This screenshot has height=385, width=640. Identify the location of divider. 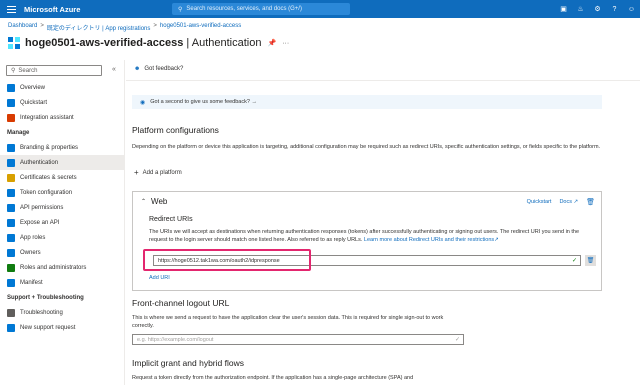
(383, 80).